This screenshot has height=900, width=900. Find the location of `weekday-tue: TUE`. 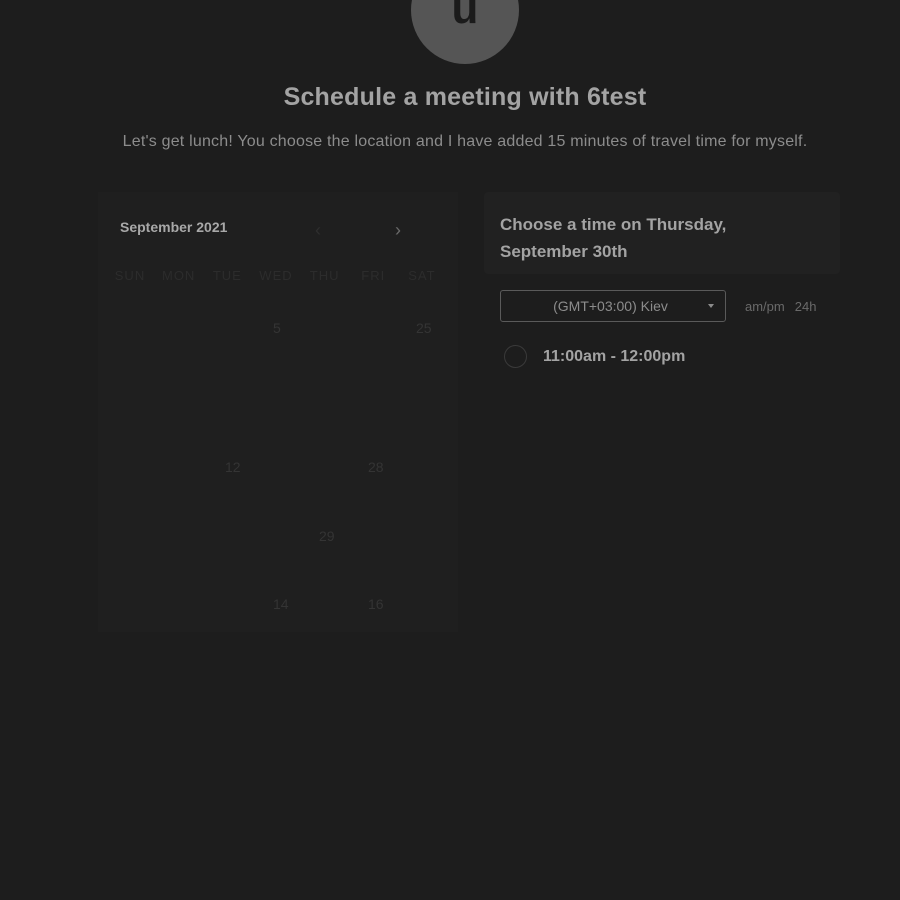

weekday-tue: TUE is located at coordinates (227, 275).